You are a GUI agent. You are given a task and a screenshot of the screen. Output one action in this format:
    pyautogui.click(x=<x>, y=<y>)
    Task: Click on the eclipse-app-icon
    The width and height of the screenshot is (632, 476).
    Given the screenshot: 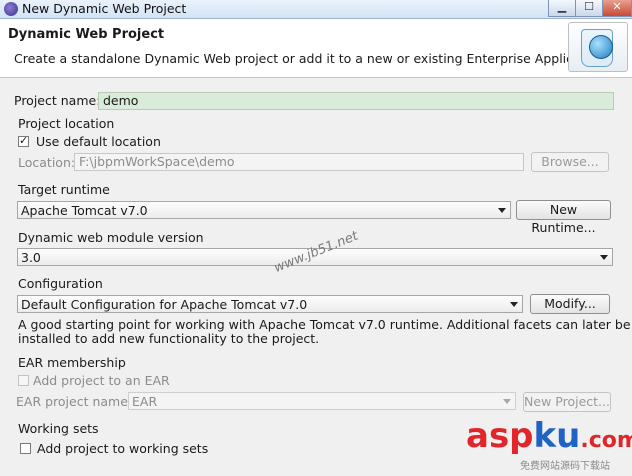 What is the action you would take?
    pyautogui.click(x=11, y=9)
    